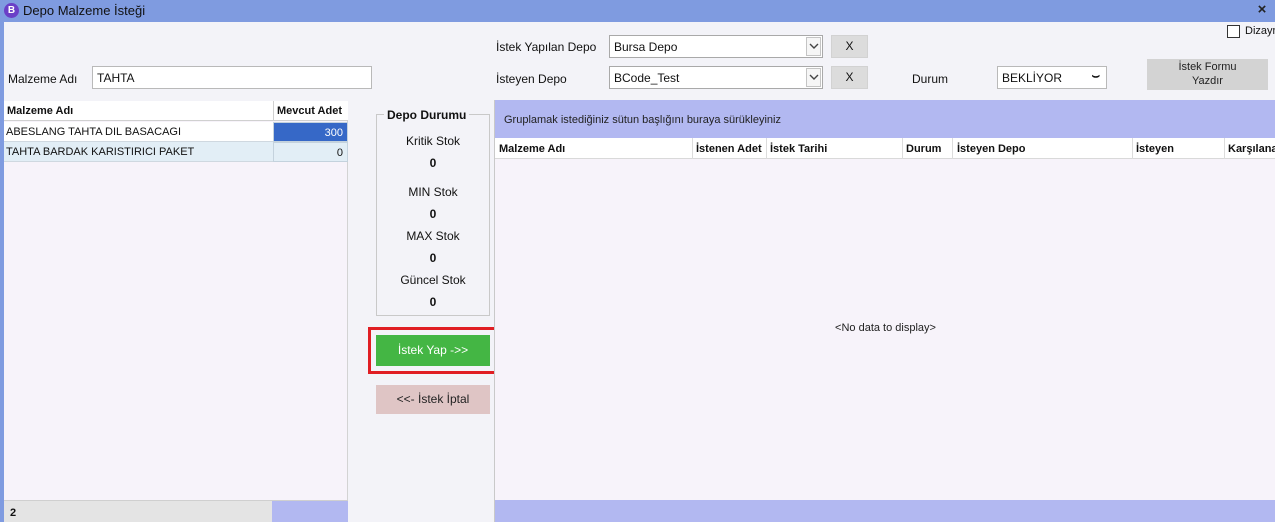 The width and height of the screenshot is (1275, 522). I want to click on malzeme-adi-label: Malzeme Adı, so click(43, 79).